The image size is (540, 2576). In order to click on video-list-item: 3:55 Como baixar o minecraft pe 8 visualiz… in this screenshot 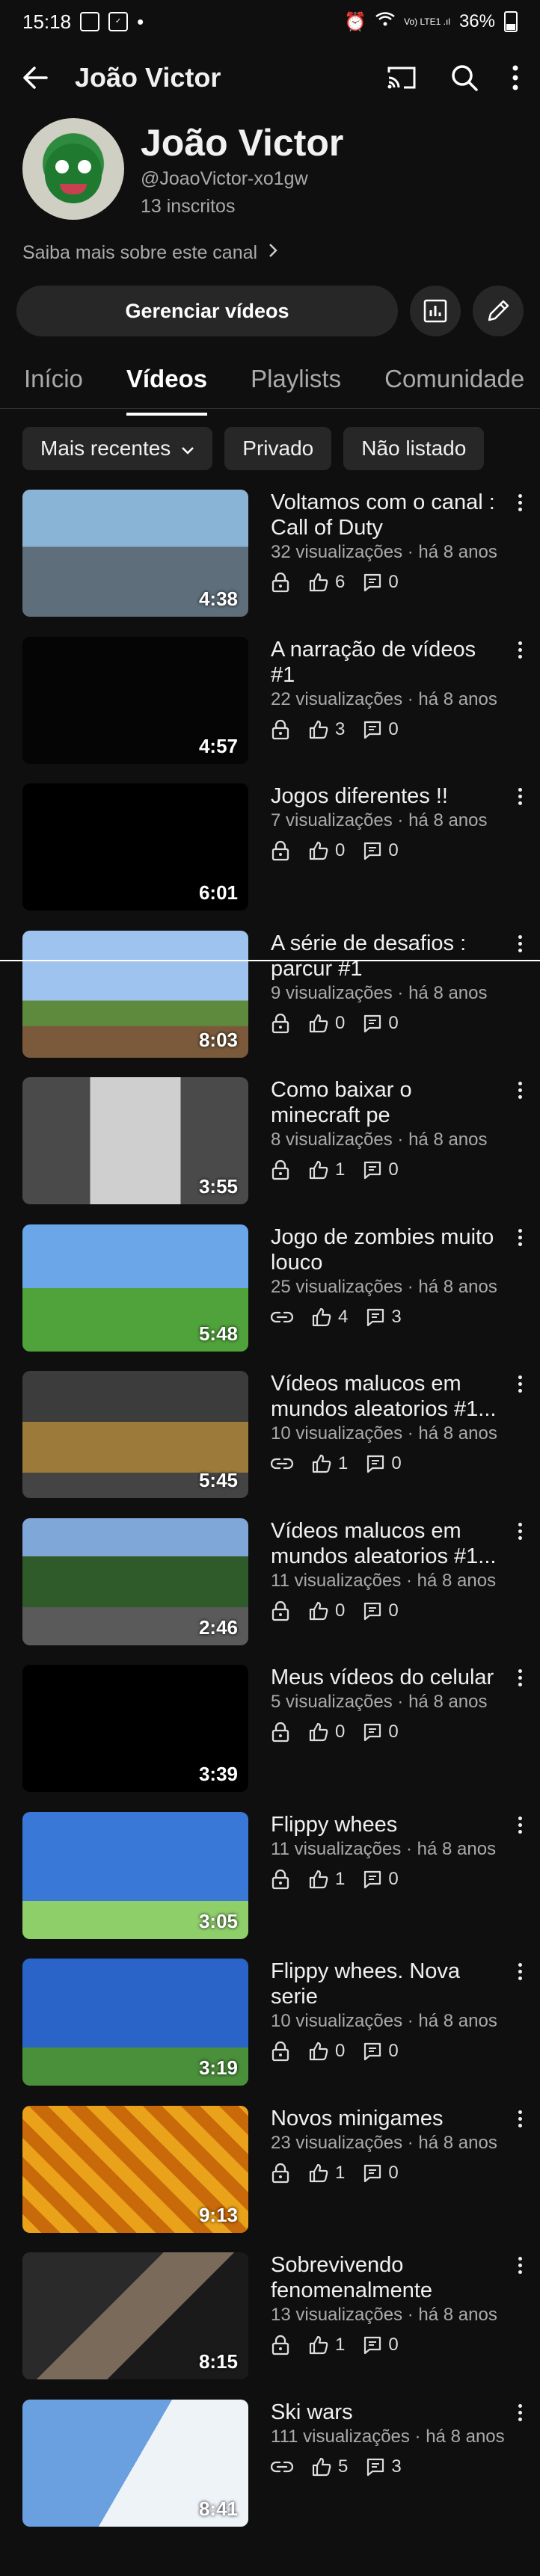, I will do `click(270, 1150)`.